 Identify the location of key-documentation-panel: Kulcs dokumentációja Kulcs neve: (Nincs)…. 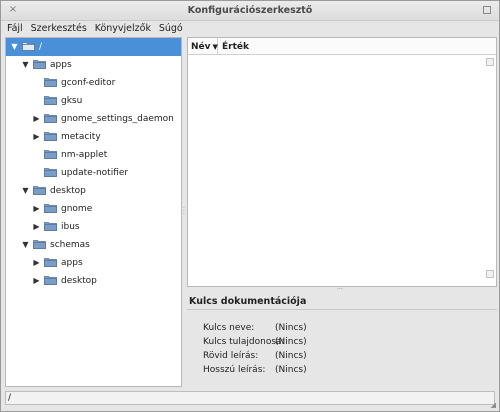
(342, 340).